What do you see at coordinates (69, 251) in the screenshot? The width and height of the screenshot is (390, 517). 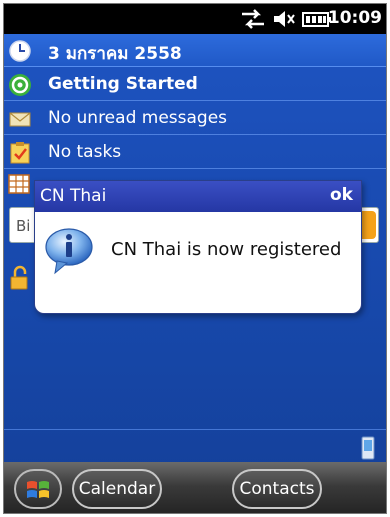 I see `info-icon` at bounding box center [69, 251].